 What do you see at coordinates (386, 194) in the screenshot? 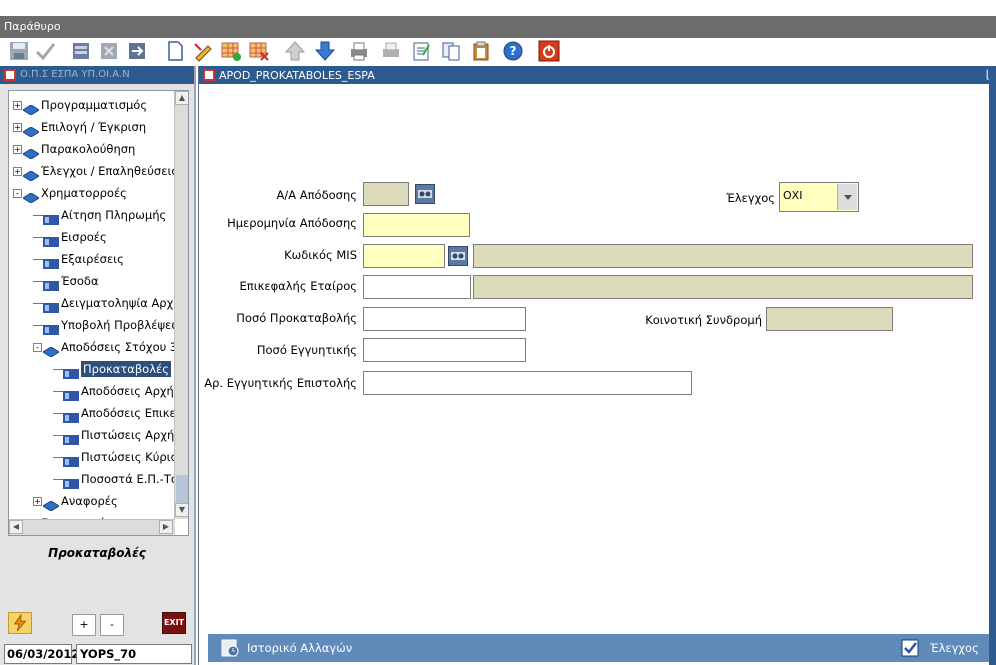
I see `aa-apodosis-field` at bounding box center [386, 194].